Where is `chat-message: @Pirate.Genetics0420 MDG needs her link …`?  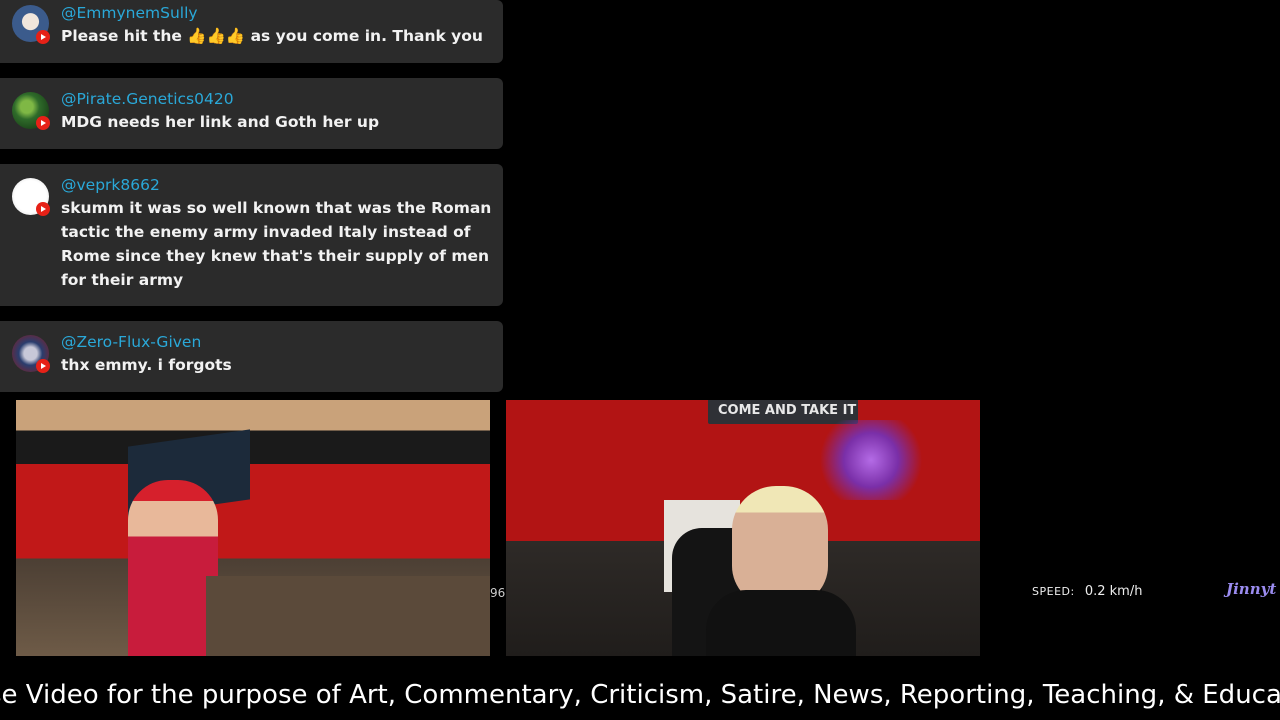 chat-message: @Pirate.Genetics0420 MDG needs her link … is located at coordinates (251, 113).